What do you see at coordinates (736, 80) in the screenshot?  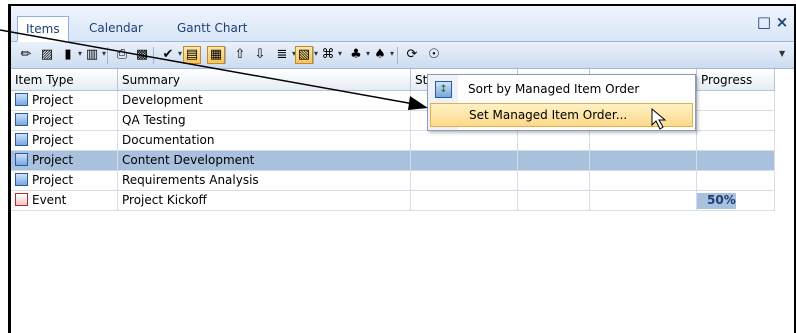 I see `column-header-progress: Progress` at bounding box center [736, 80].